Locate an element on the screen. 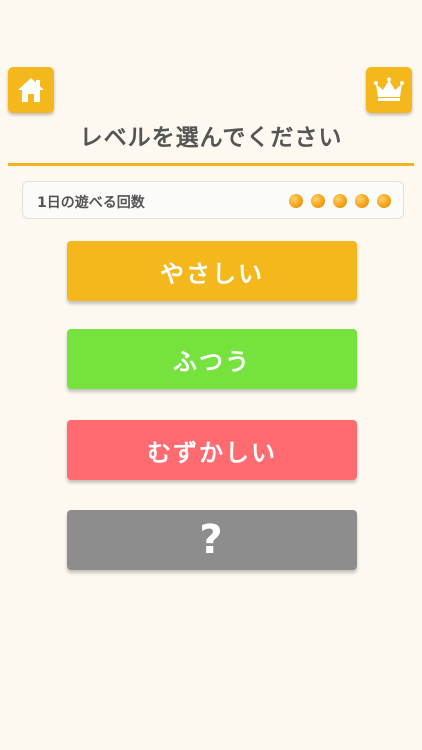 Image resolution: width=422 pixels, height=750 pixels. crown-icon is located at coordinates (389, 89).